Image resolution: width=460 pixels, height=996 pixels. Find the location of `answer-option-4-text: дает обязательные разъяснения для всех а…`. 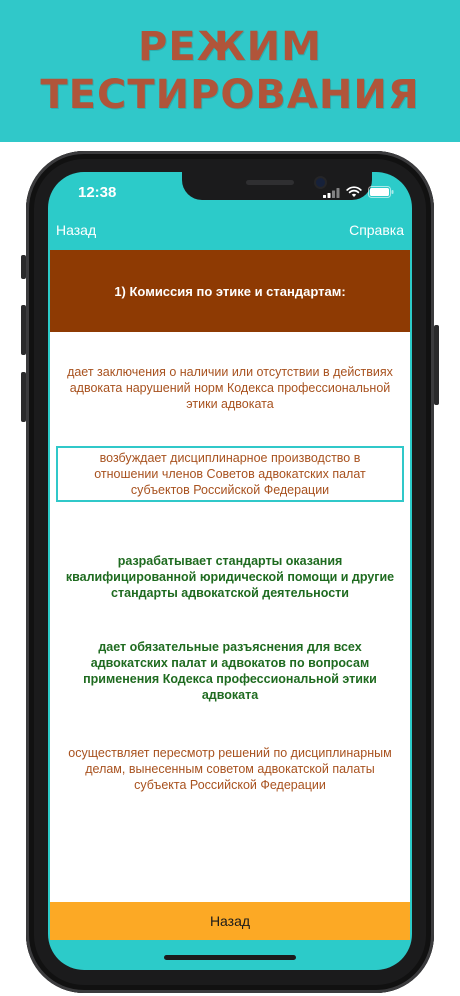

answer-option-4-text: дает обязательные разъяснения для всех а… is located at coordinates (230, 671).